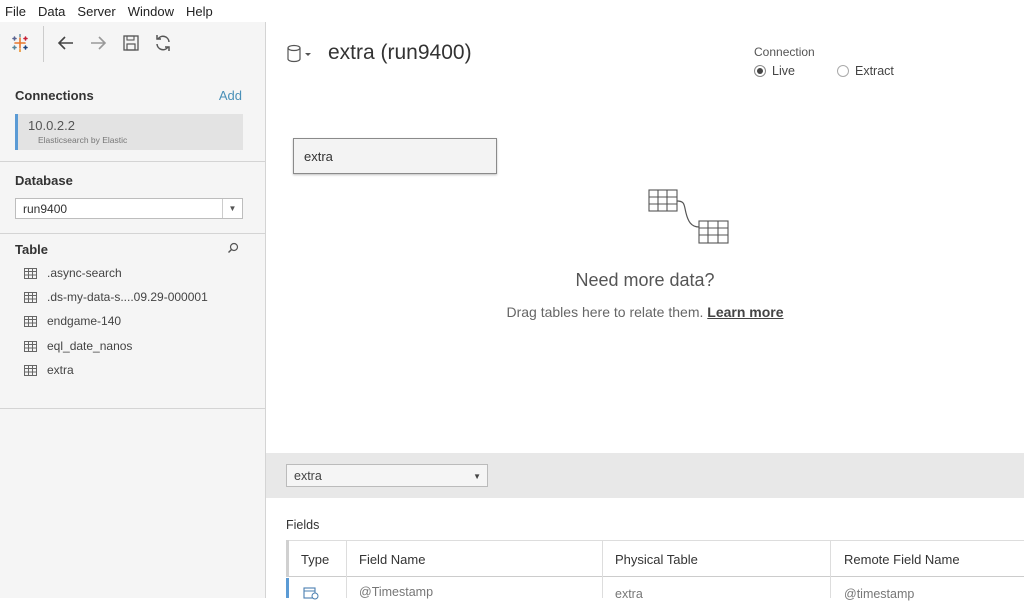 This screenshot has width=1024, height=605. I want to click on column-header-type: Type, so click(315, 559).